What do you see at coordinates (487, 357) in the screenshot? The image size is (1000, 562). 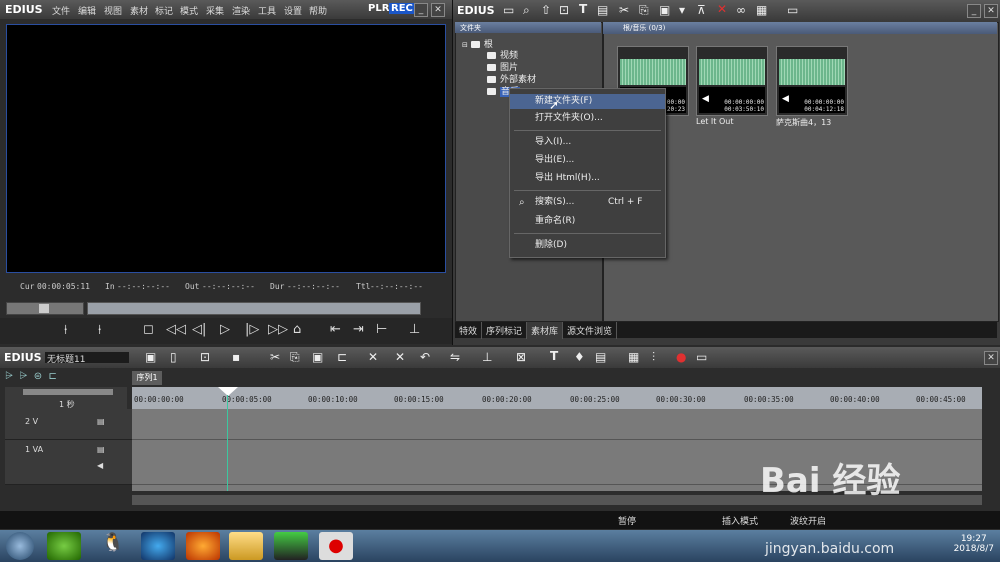 I see `marker-icon: ⊥` at bounding box center [487, 357].